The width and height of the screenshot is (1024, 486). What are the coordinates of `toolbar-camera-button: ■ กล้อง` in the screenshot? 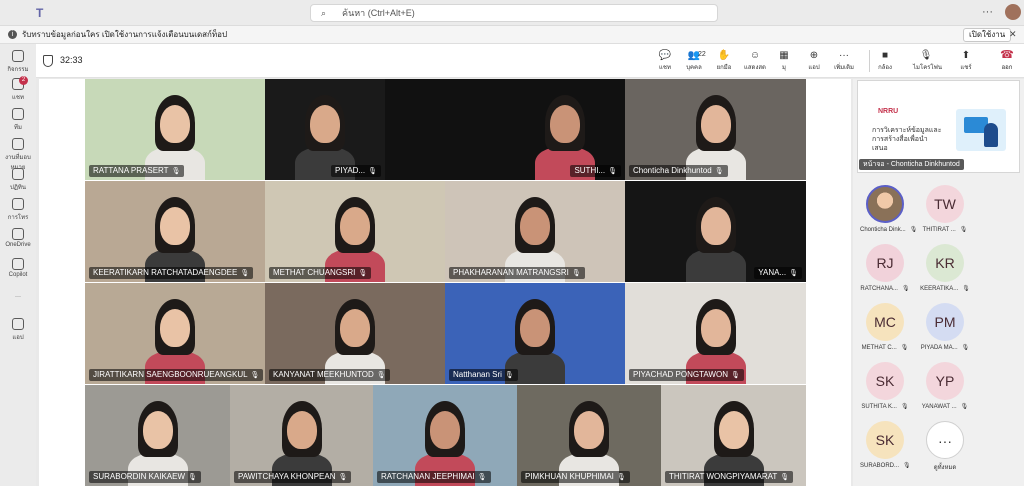 It's located at (885, 60).